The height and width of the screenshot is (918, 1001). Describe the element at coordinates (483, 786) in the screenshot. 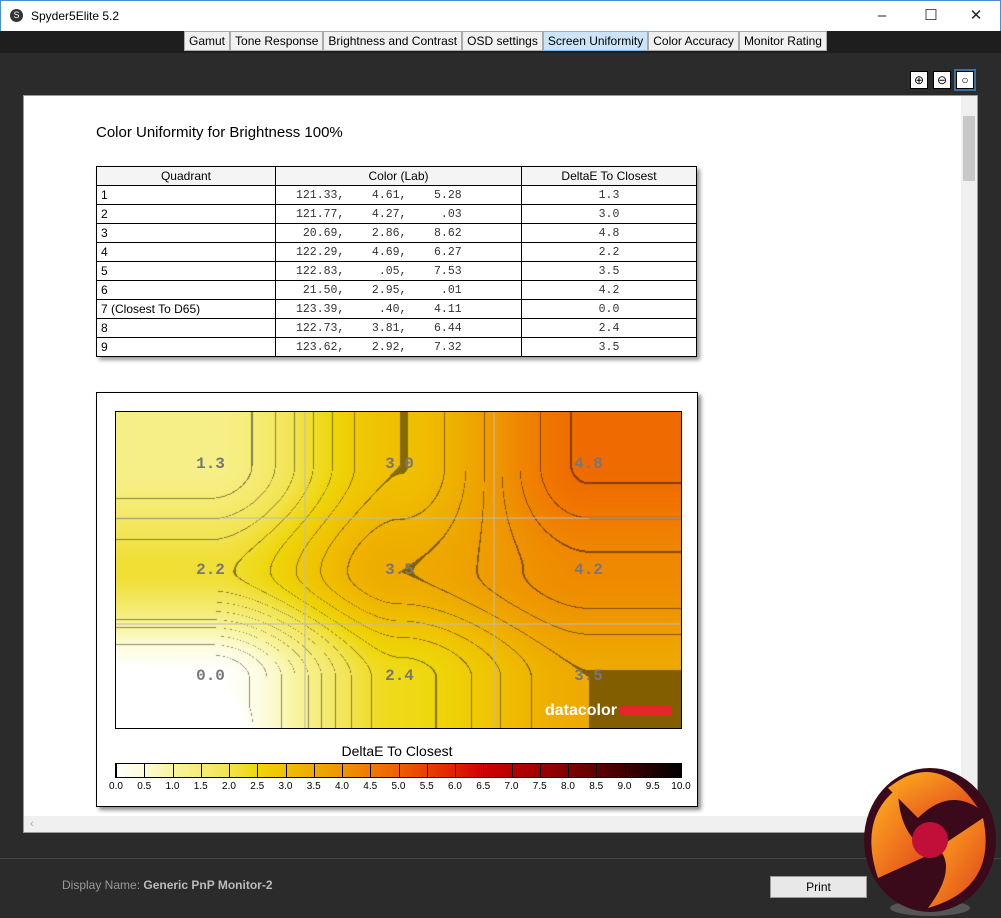

I see `colorbar-tick-label: 6.5` at that location.